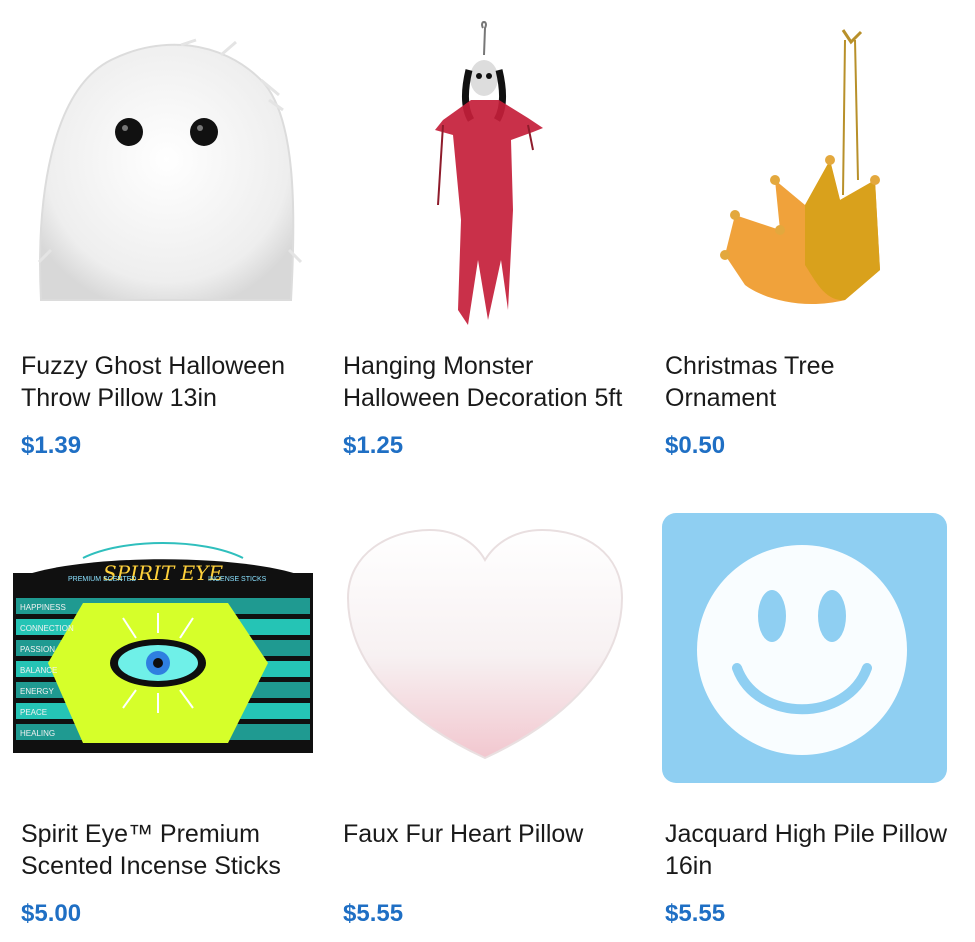 The height and width of the screenshot is (942, 975). Describe the element at coordinates (498, 834) in the screenshot. I see `product-title: Faux Fur Heart Pillow` at that location.